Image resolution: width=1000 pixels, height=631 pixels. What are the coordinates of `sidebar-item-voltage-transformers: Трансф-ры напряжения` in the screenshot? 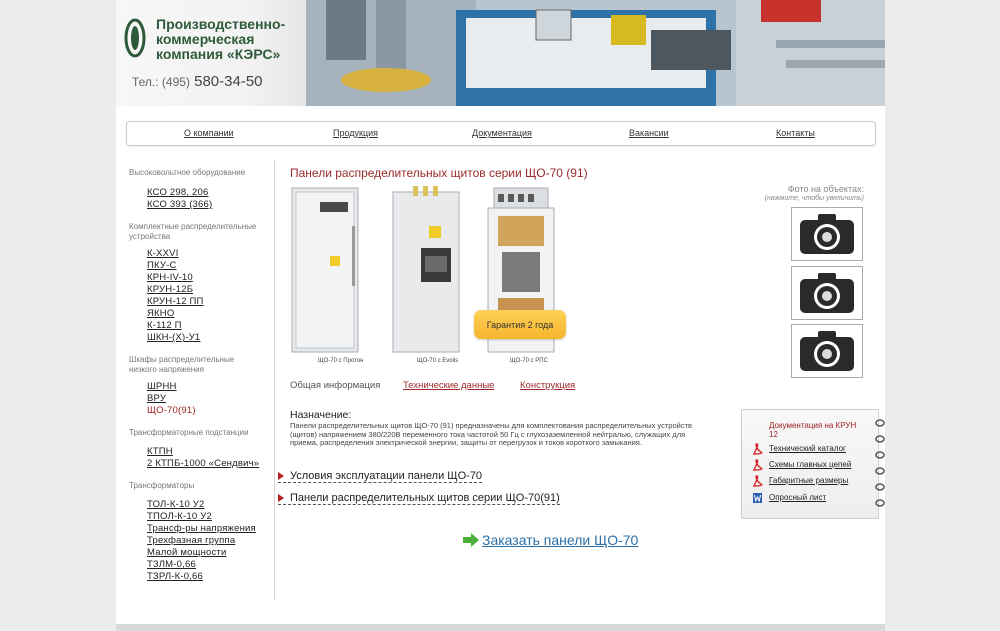 It's located at (201, 528).